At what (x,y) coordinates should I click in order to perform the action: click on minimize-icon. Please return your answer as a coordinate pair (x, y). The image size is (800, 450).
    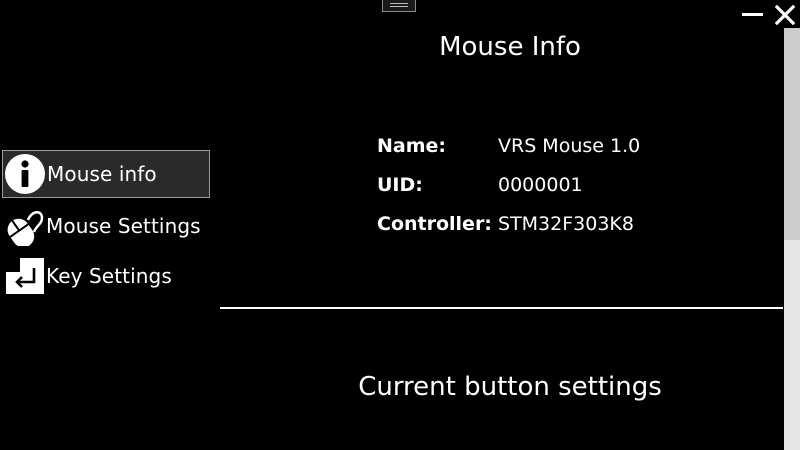
    Looking at the image, I should click on (752, 14).